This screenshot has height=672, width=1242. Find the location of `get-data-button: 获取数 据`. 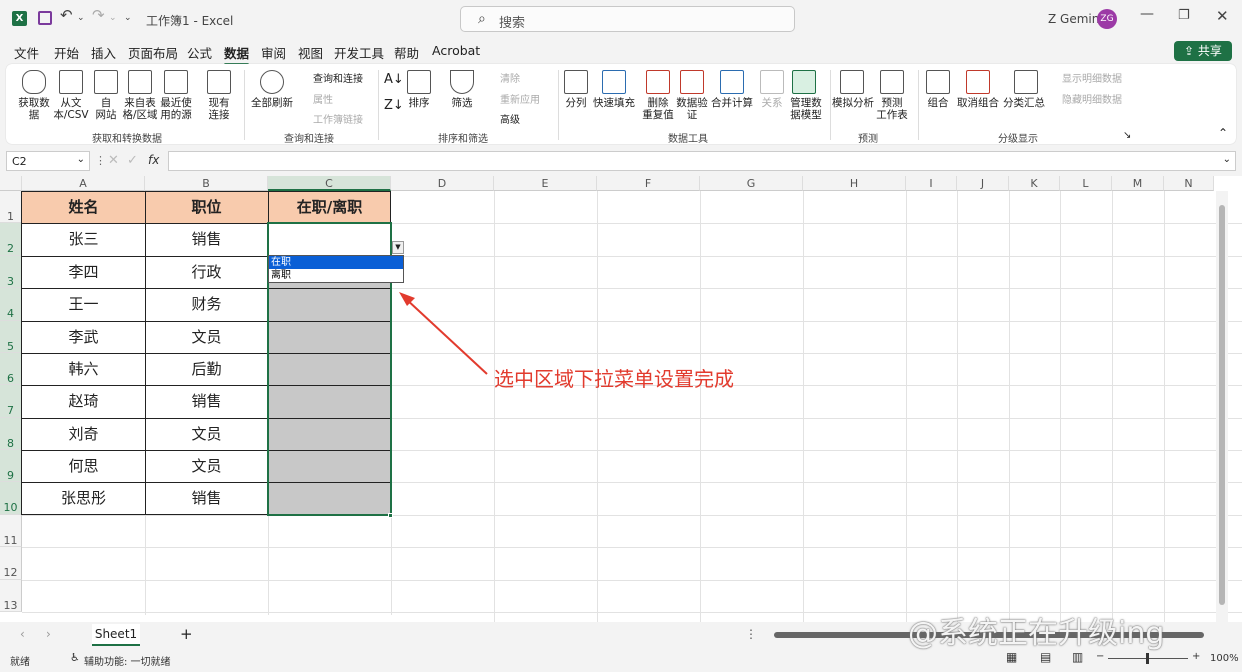

get-data-button: 获取数 据 is located at coordinates (34, 109).